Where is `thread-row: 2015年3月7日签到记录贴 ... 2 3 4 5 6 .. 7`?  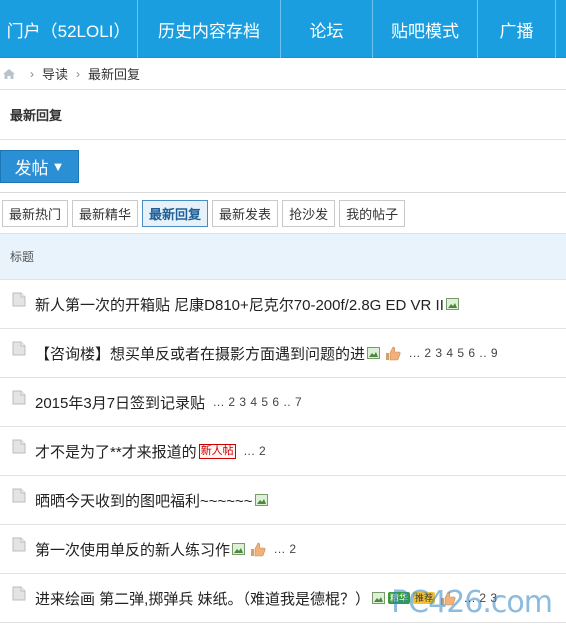
thread-row: 2015年3月7日签到记录贴 ... 2 3 4 5 6 .. 7 is located at coordinates (283, 402).